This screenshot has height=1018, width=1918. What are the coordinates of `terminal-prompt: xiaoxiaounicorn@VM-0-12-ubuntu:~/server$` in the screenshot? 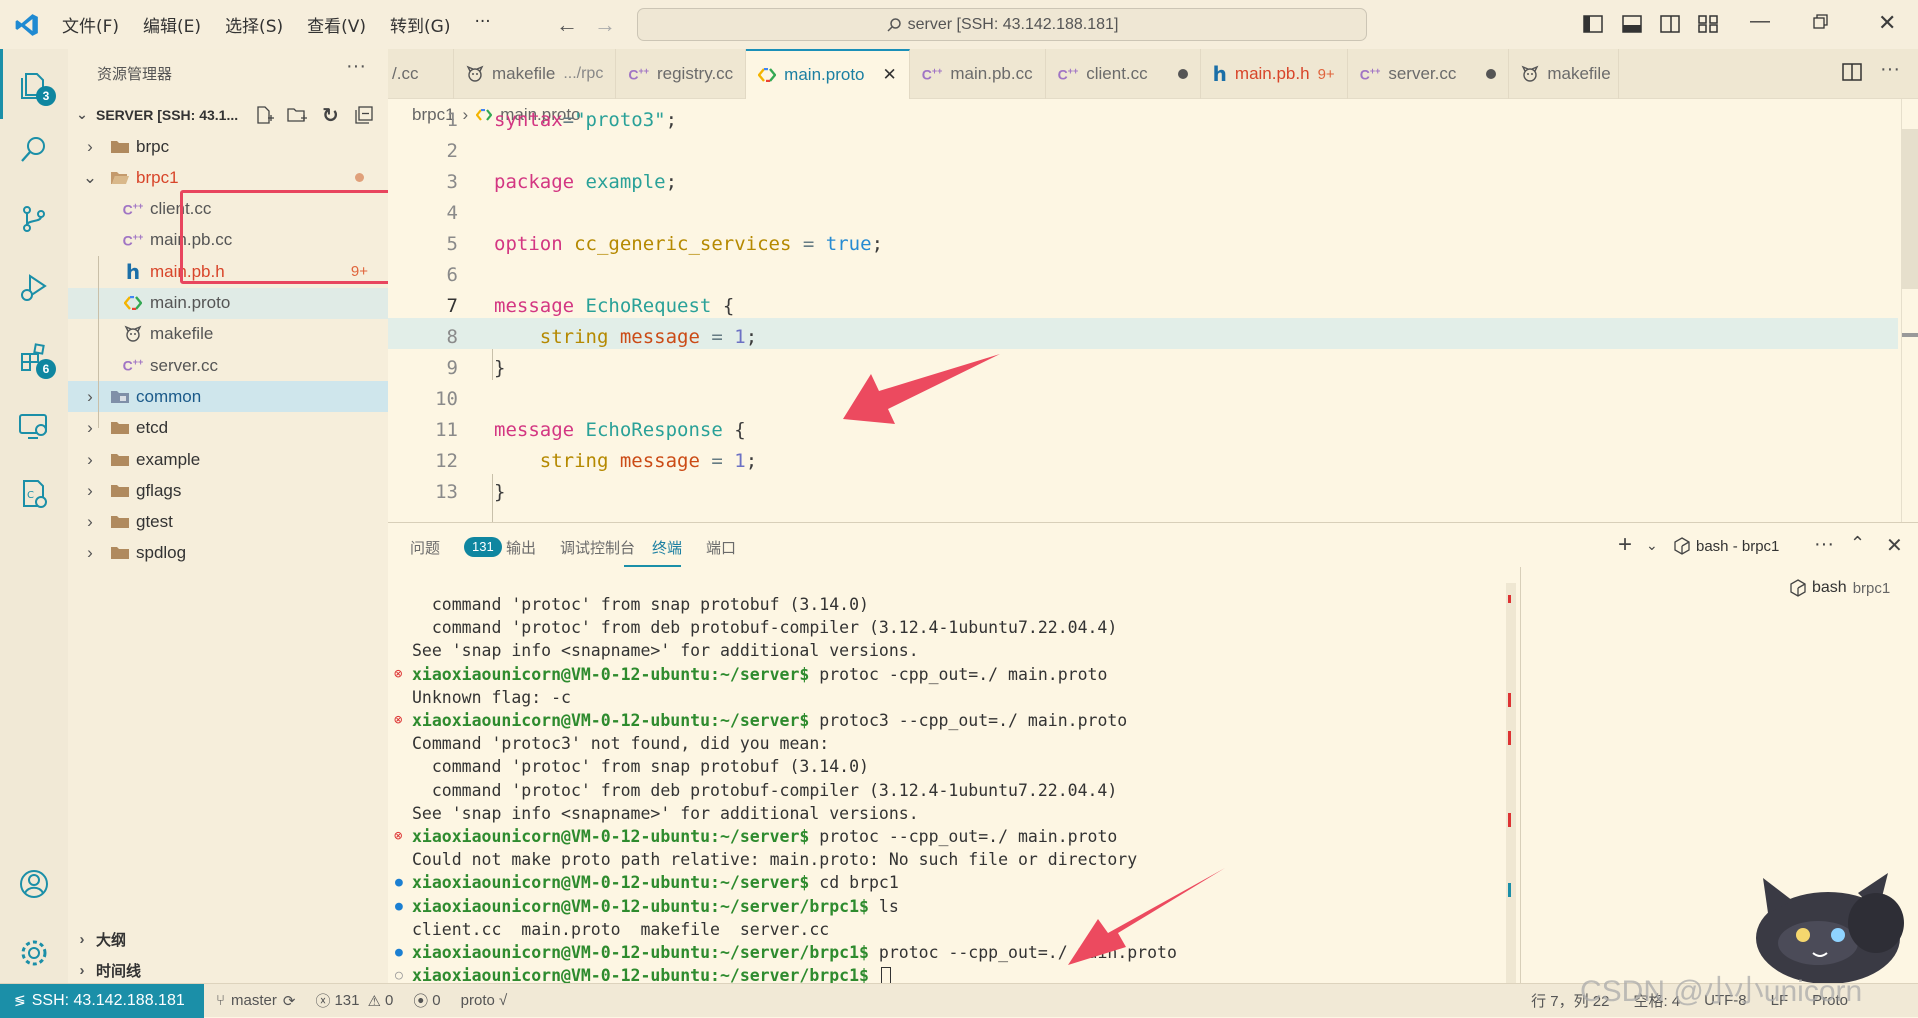 It's located at (611, 674).